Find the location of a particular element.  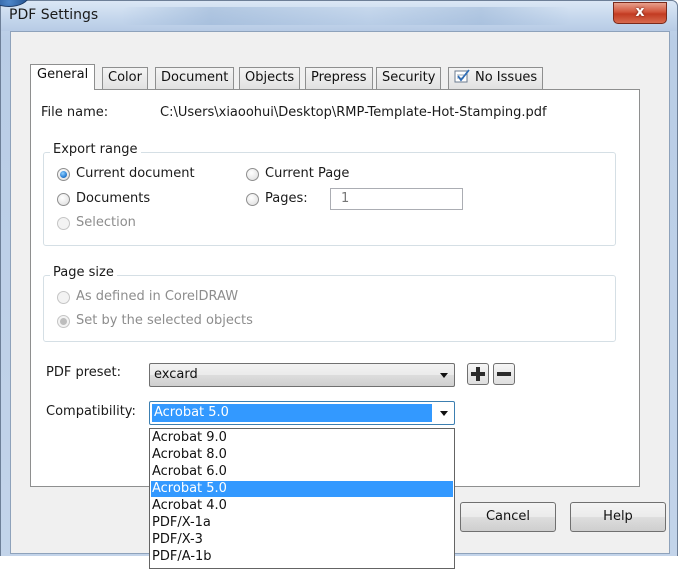

add-preset-button is located at coordinates (478, 374).